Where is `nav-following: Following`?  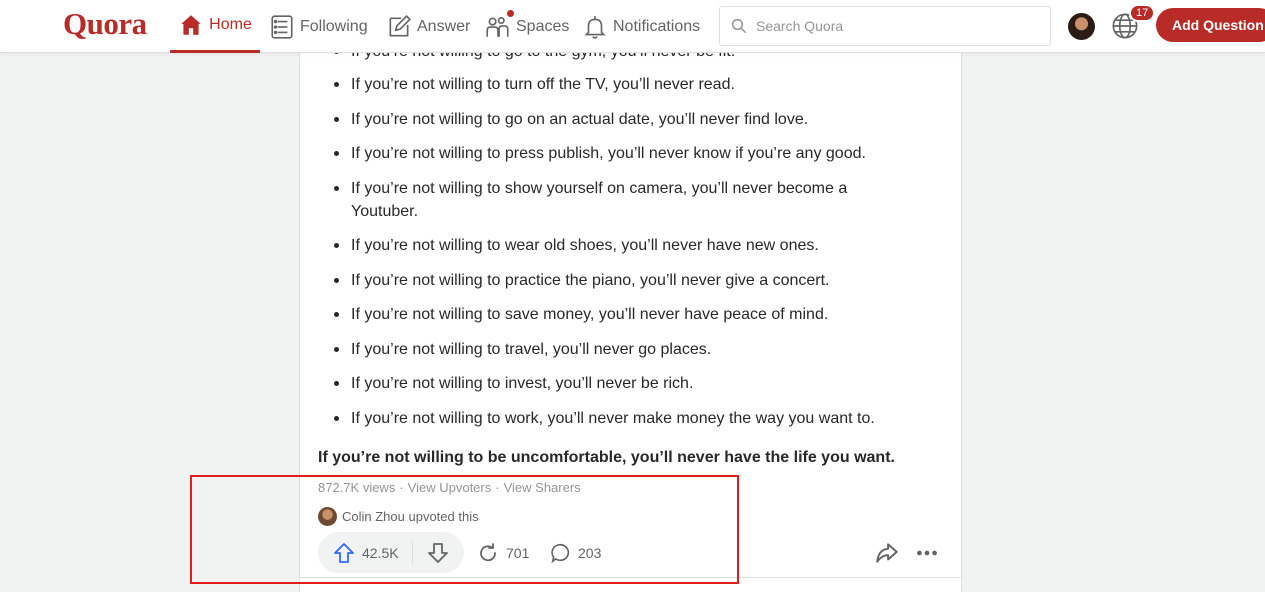 nav-following: Following is located at coordinates (318, 26).